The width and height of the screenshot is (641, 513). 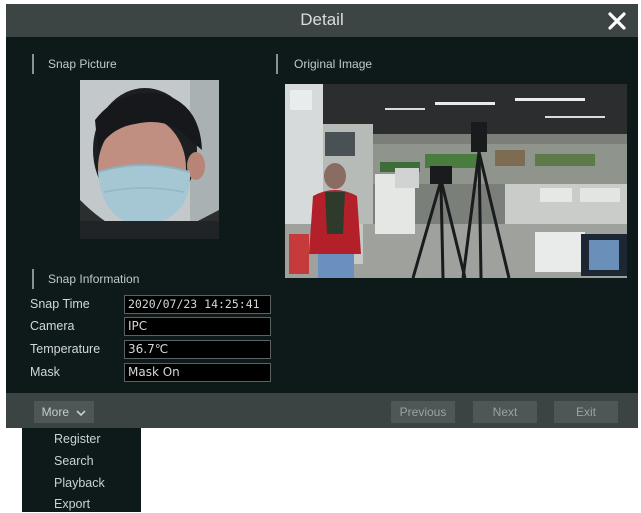 I want to click on temperature-row: Temperature 36.7℃, so click(x=152, y=349).